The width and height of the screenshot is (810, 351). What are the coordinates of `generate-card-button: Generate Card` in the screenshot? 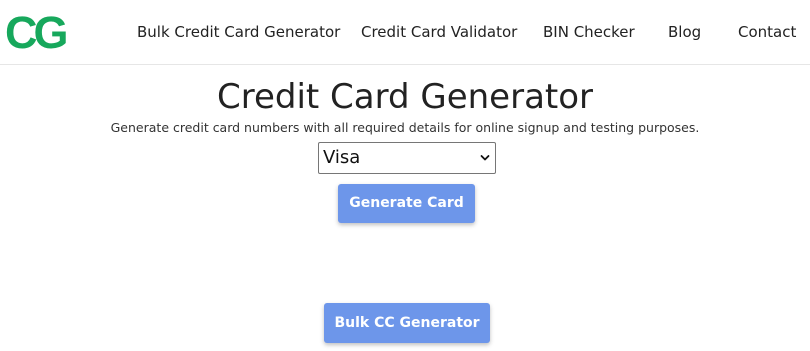 It's located at (406, 203).